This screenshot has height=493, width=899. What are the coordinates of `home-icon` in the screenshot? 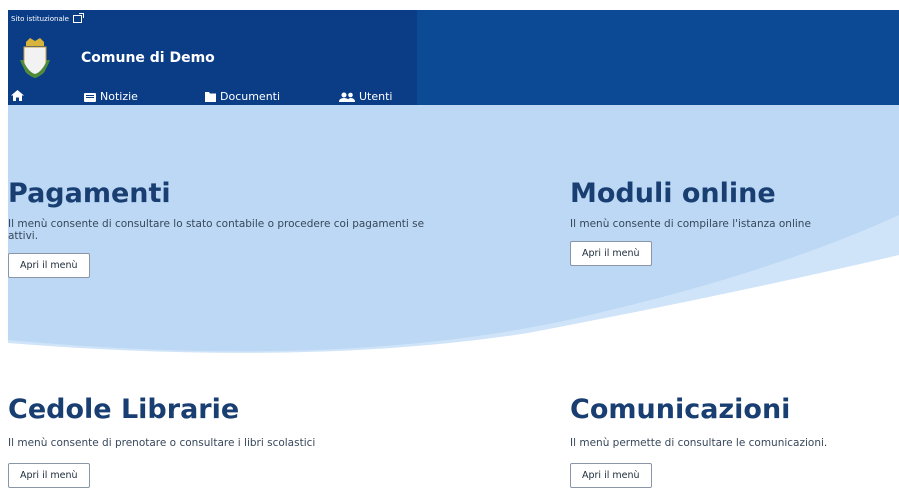 It's located at (17, 95).